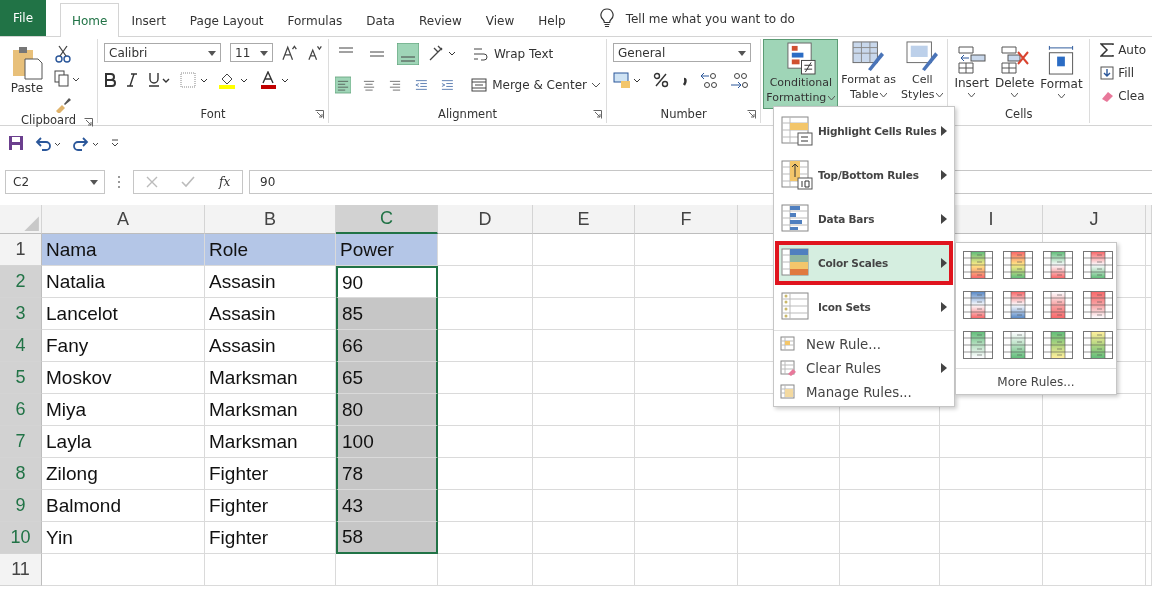  What do you see at coordinates (23, 18) in the screenshot?
I see `file-tab: File` at bounding box center [23, 18].